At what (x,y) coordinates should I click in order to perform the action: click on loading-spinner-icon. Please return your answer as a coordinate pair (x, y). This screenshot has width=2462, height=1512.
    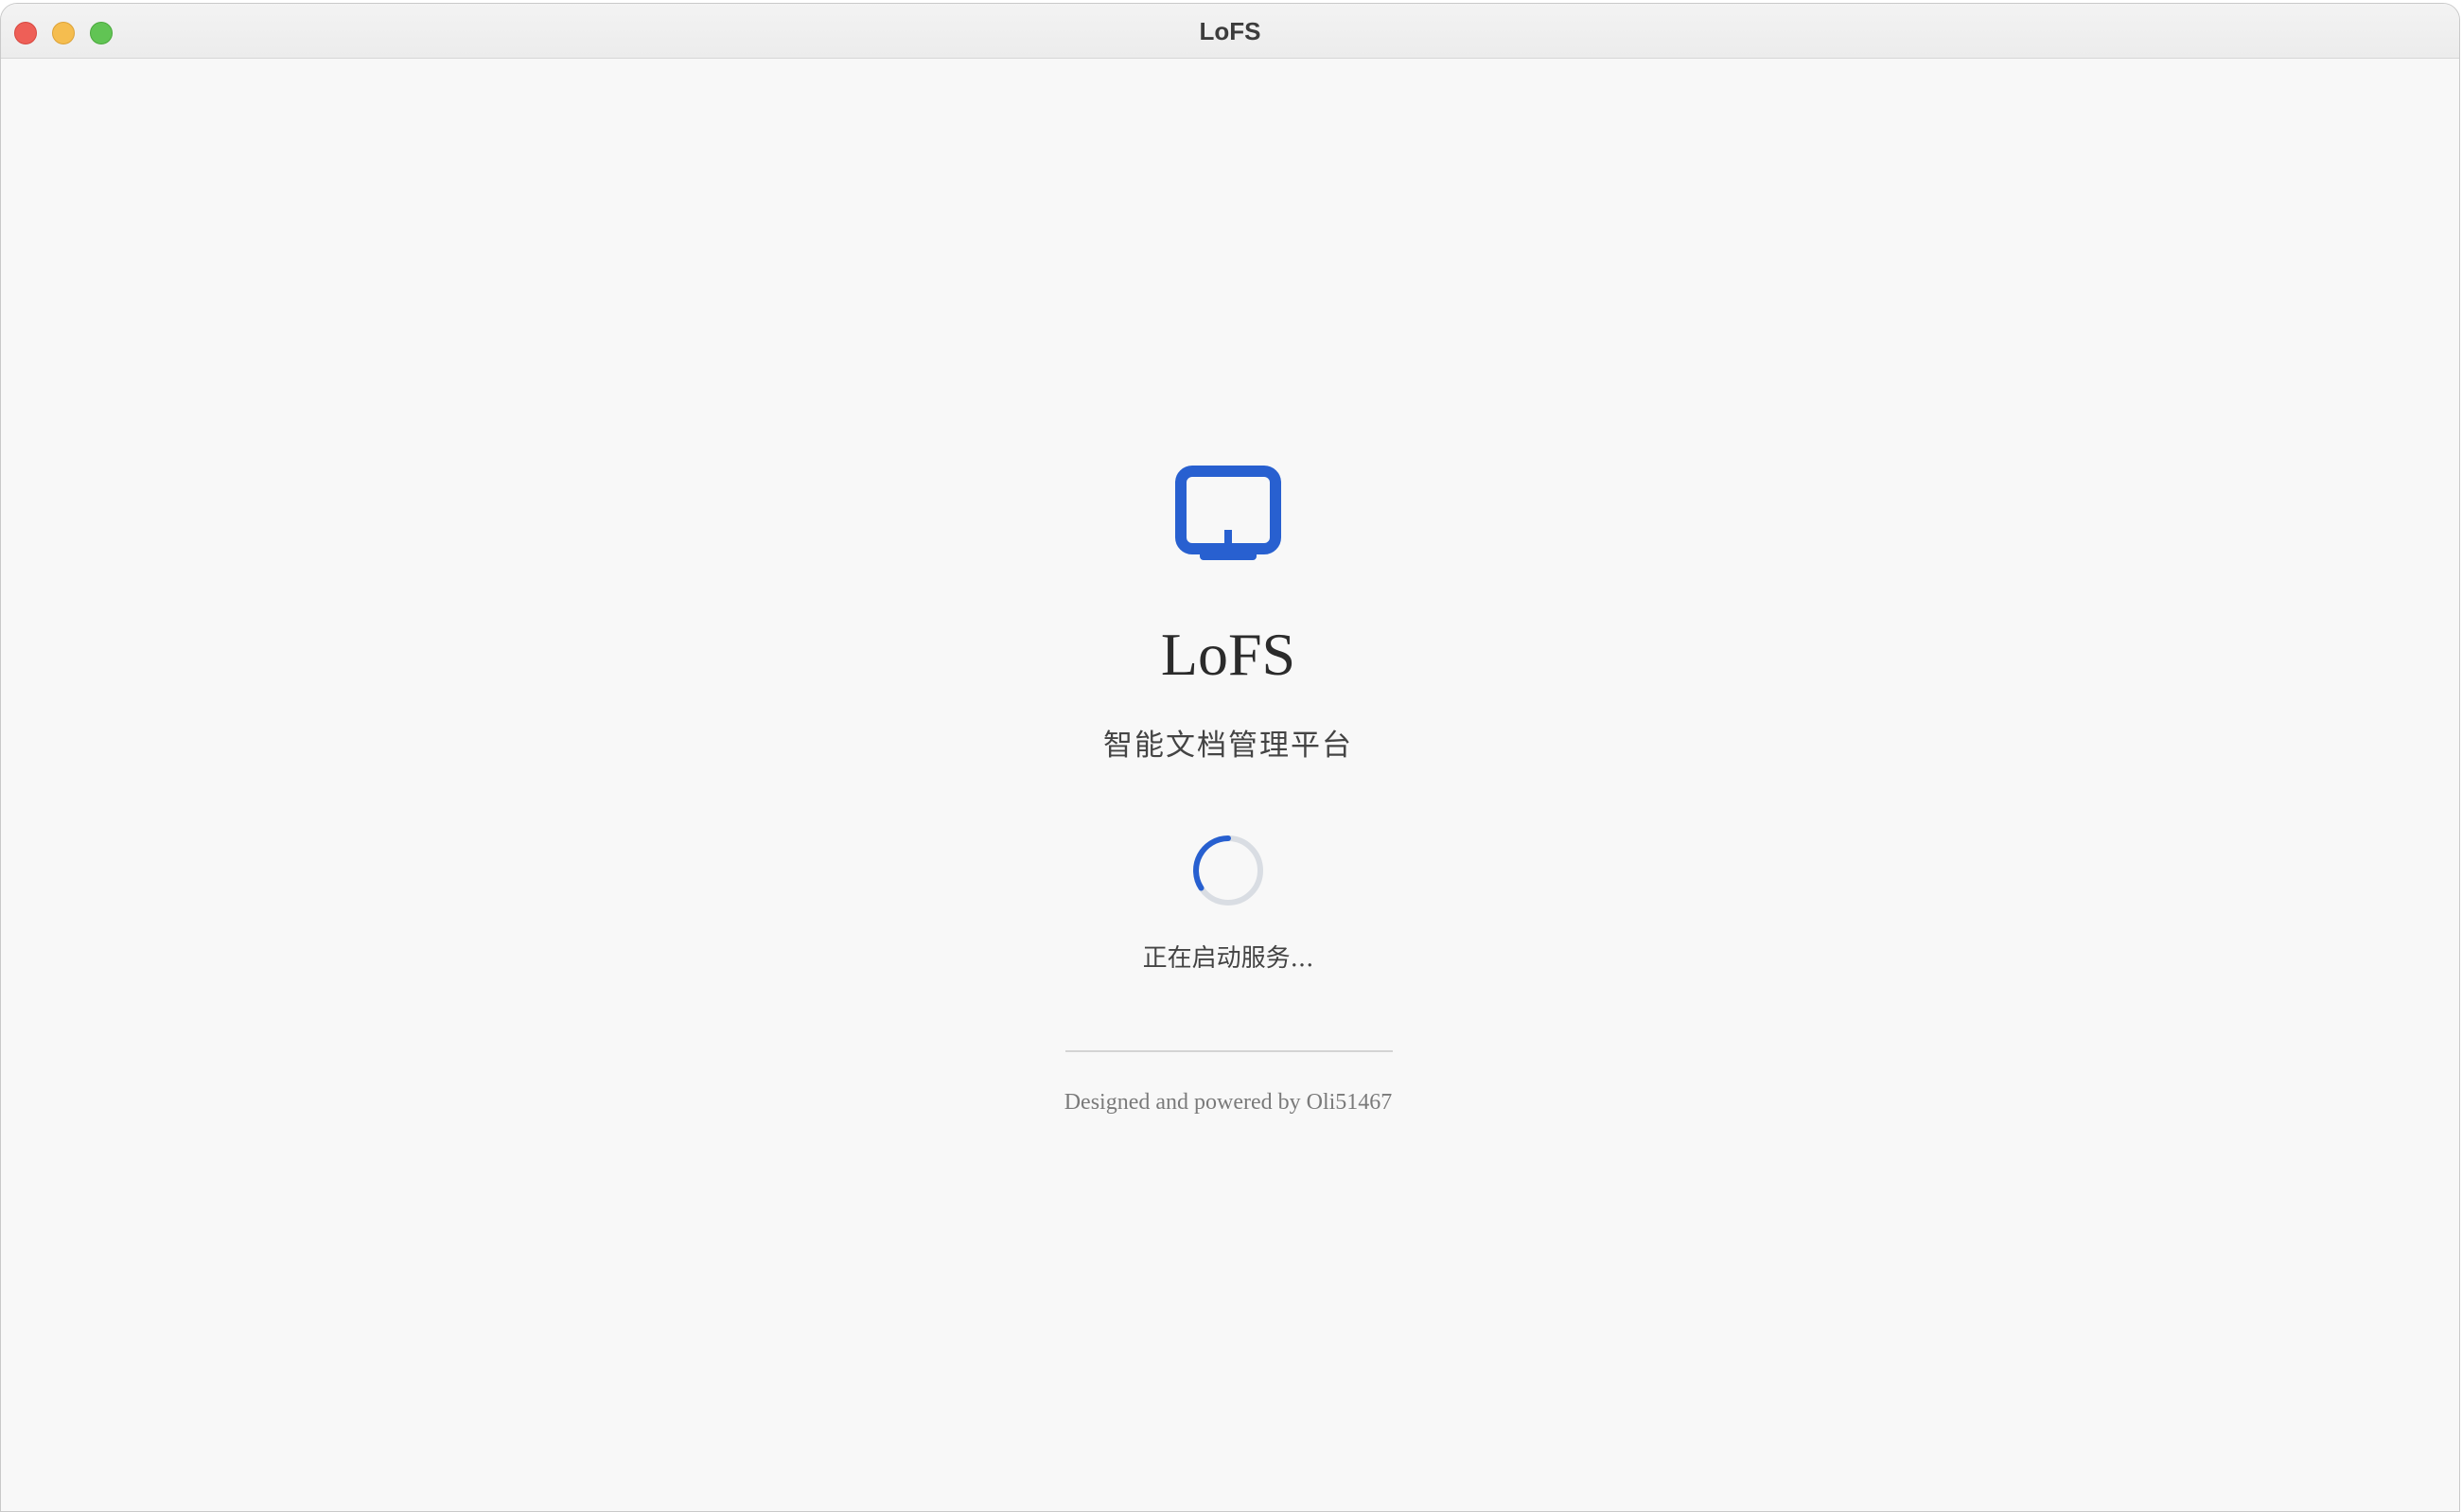
    Looking at the image, I should click on (1228, 870).